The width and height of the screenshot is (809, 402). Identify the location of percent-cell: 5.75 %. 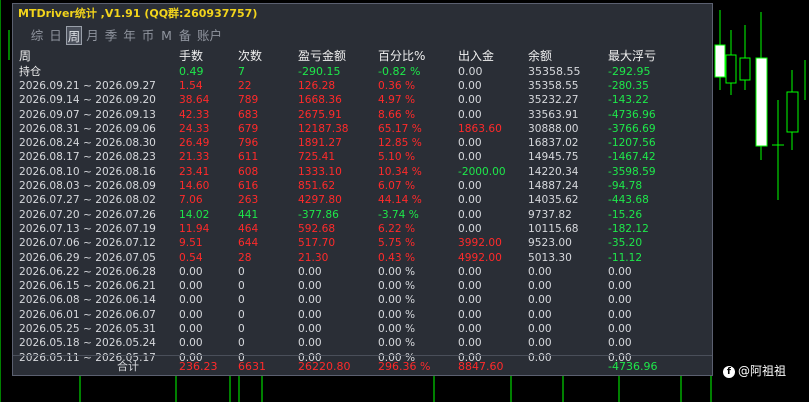
(397, 243).